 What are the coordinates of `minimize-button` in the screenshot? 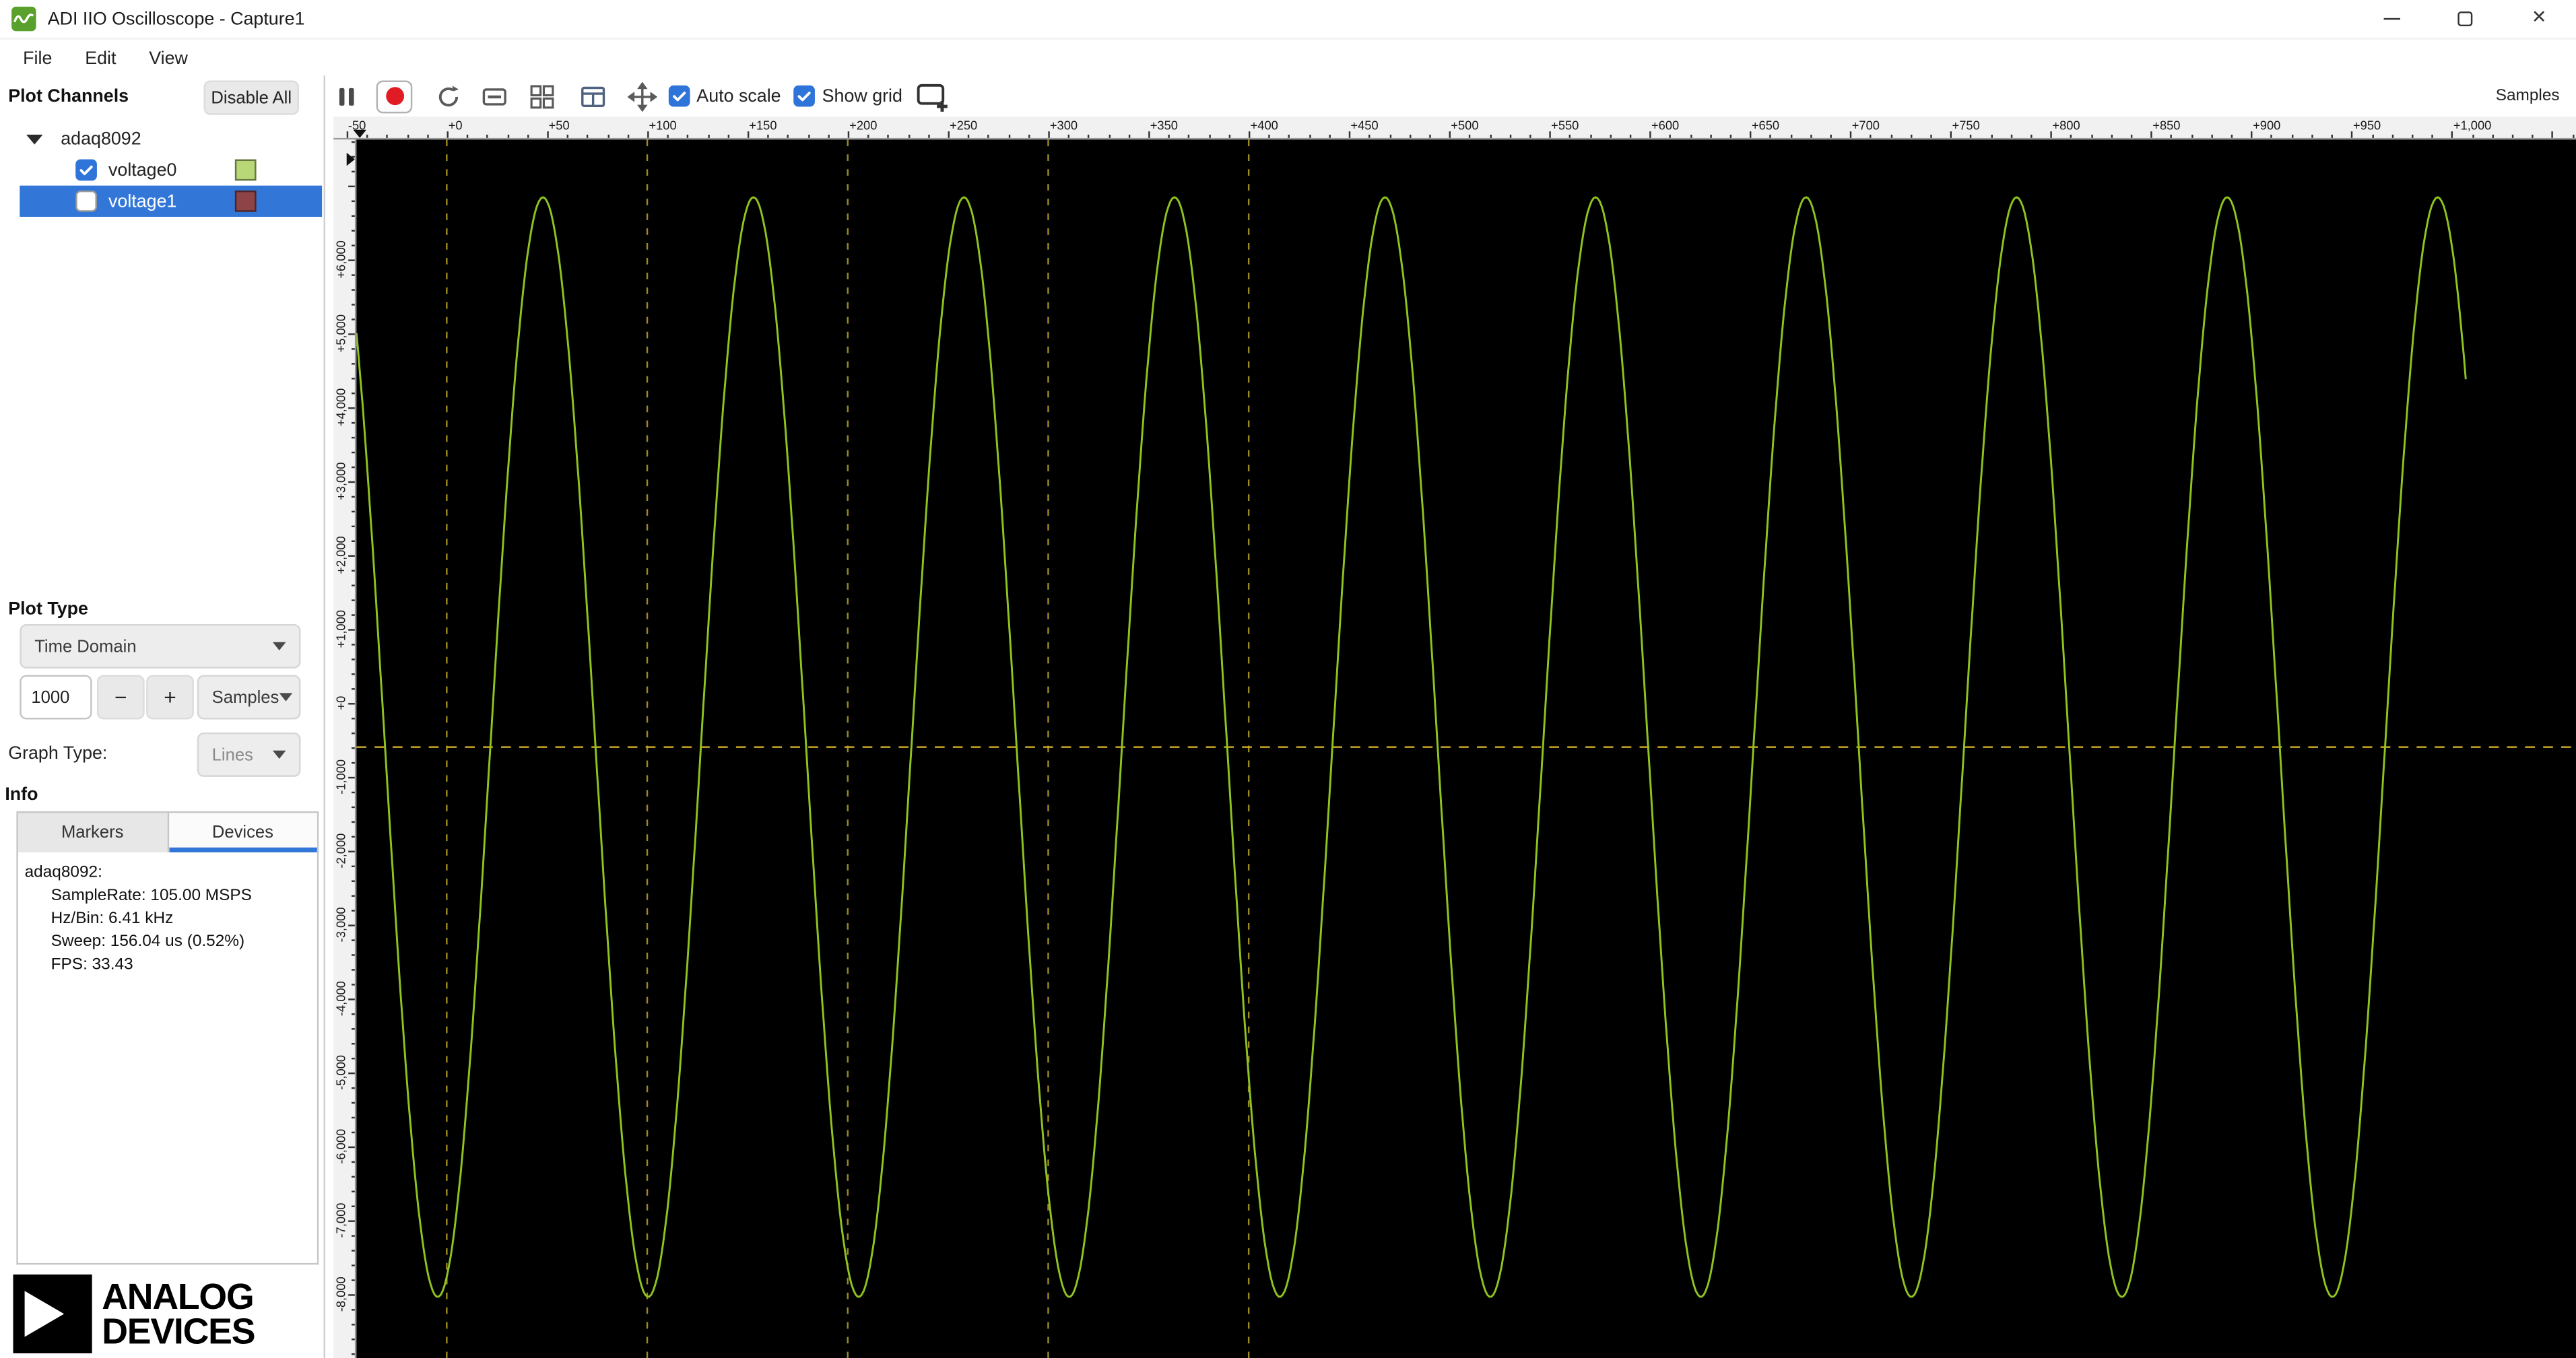 It's located at (2391, 19).